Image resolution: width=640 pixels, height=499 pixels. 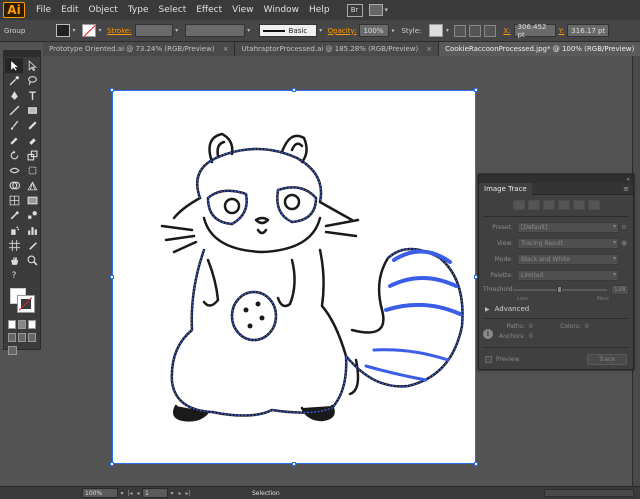 I want to click on trace-button: Trace, so click(x=607, y=359).